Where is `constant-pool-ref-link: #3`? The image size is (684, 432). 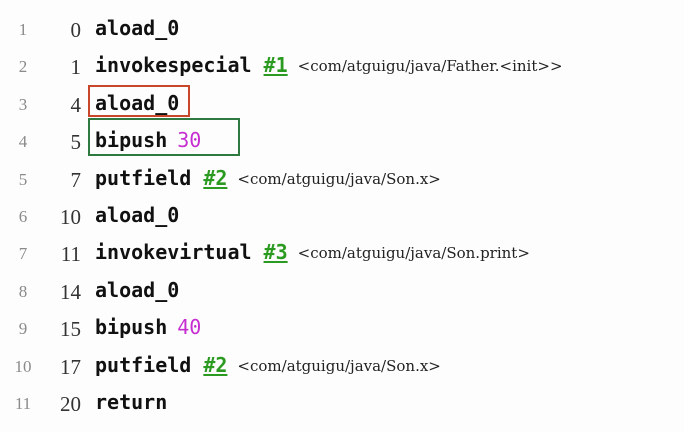 constant-pool-ref-link: #3 is located at coordinates (276, 252).